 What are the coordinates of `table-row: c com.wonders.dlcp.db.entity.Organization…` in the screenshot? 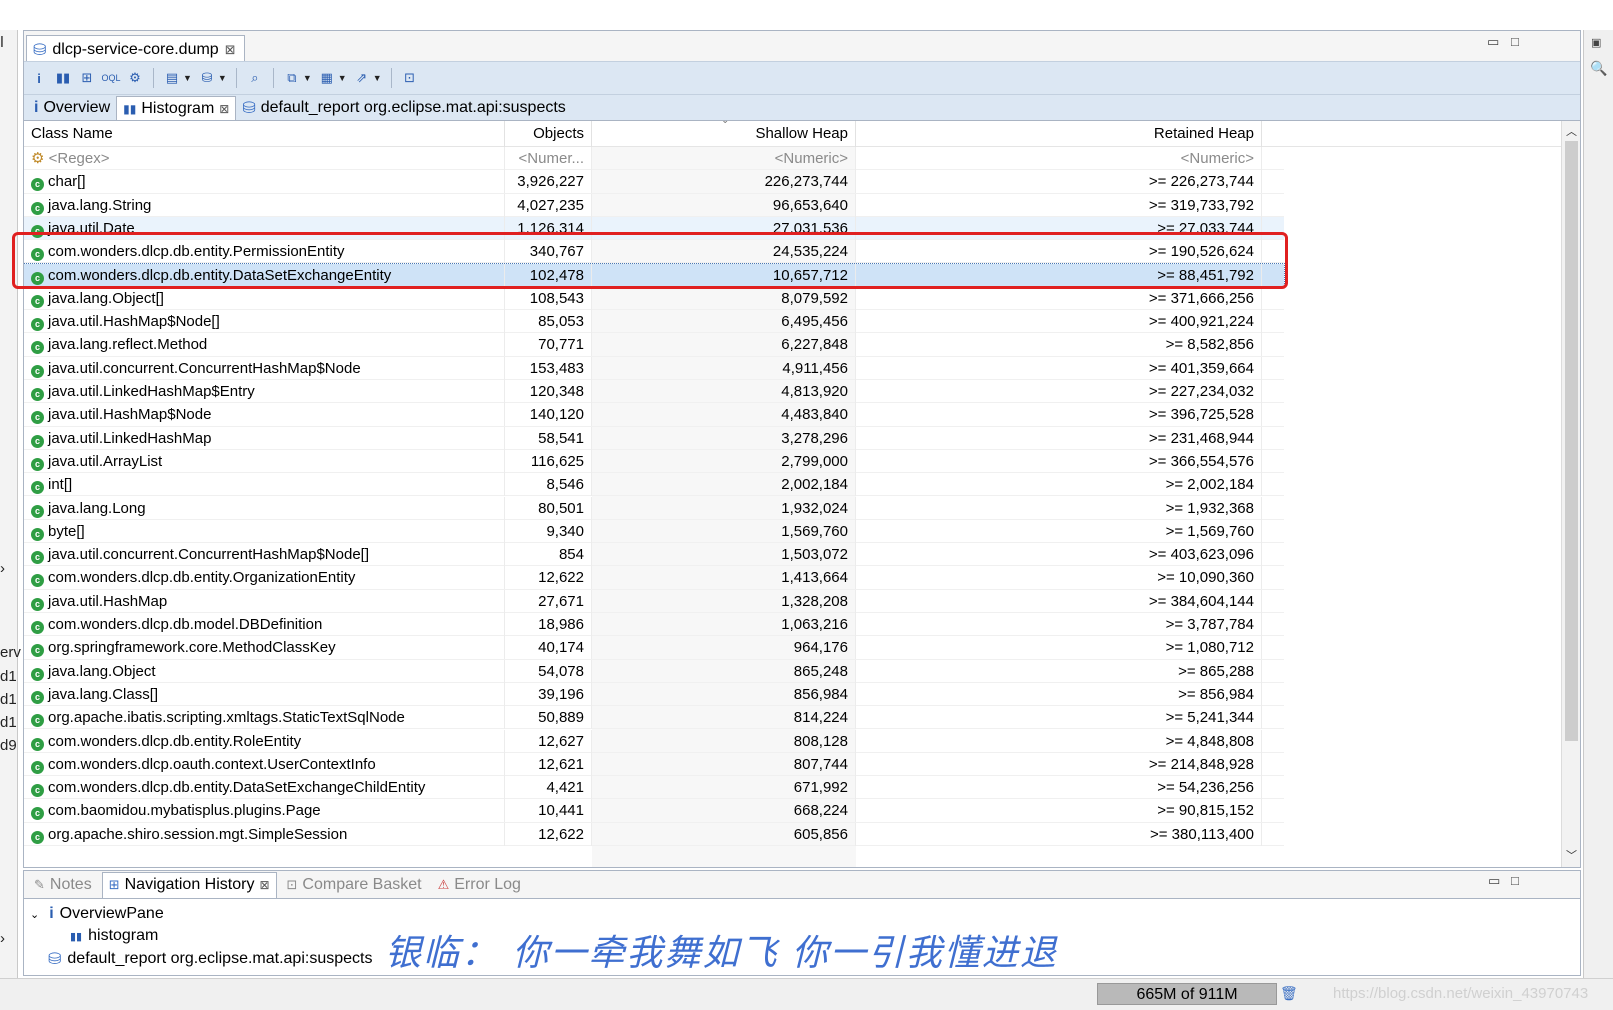 It's located at (654, 578).